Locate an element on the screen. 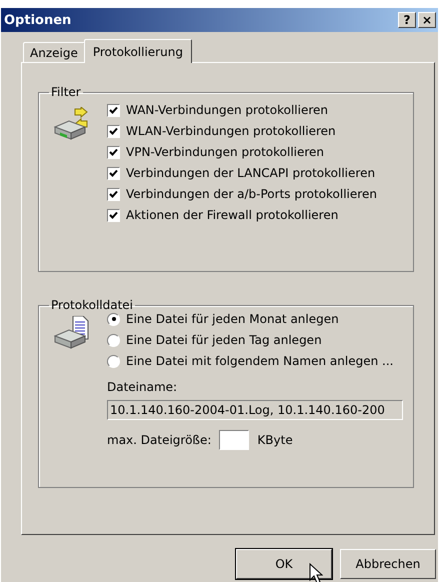 This screenshot has height=582, width=440. radio-option: Eine Datei für jeden Monat anlegen is located at coordinates (250, 319).